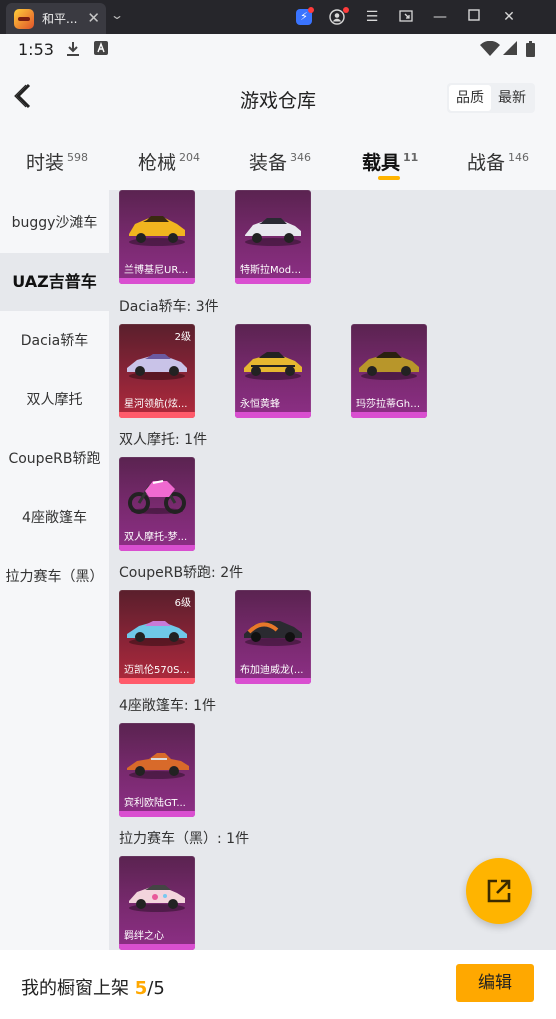 This screenshot has width=556, height=1019. What do you see at coordinates (73, 51) in the screenshot?
I see `download-icon` at bounding box center [73, 51].